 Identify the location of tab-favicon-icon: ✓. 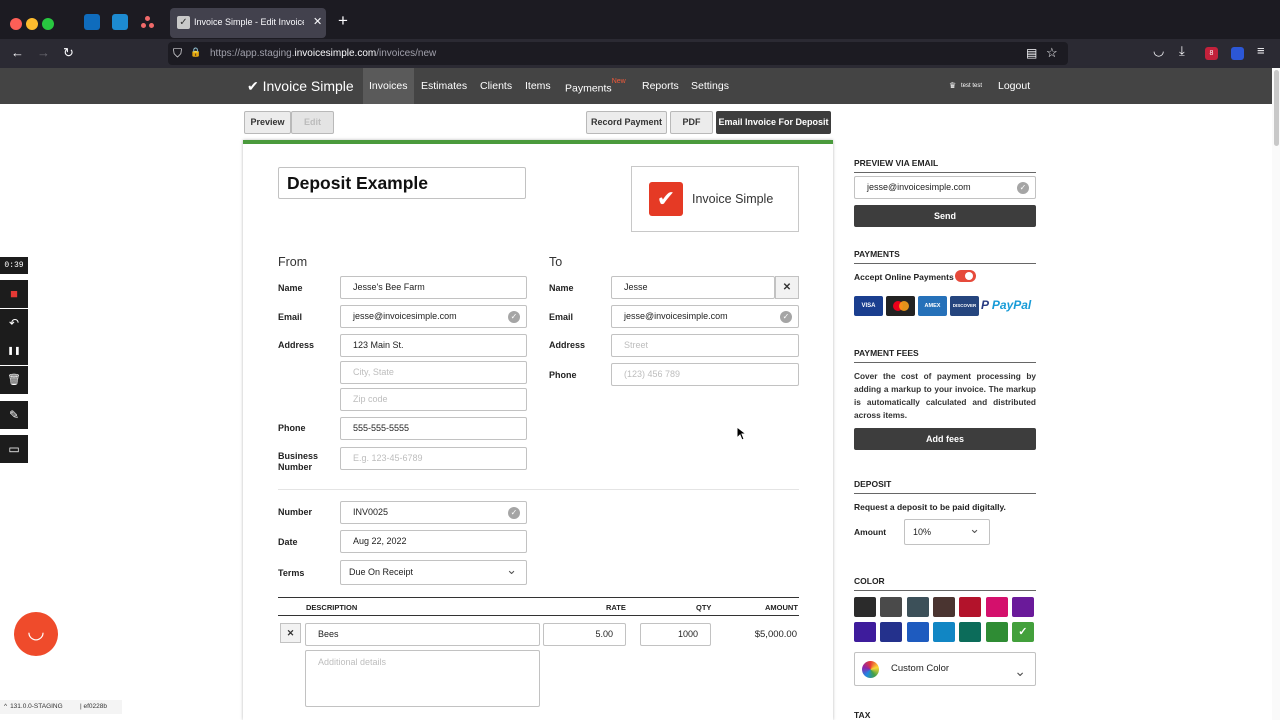
(183, 22).